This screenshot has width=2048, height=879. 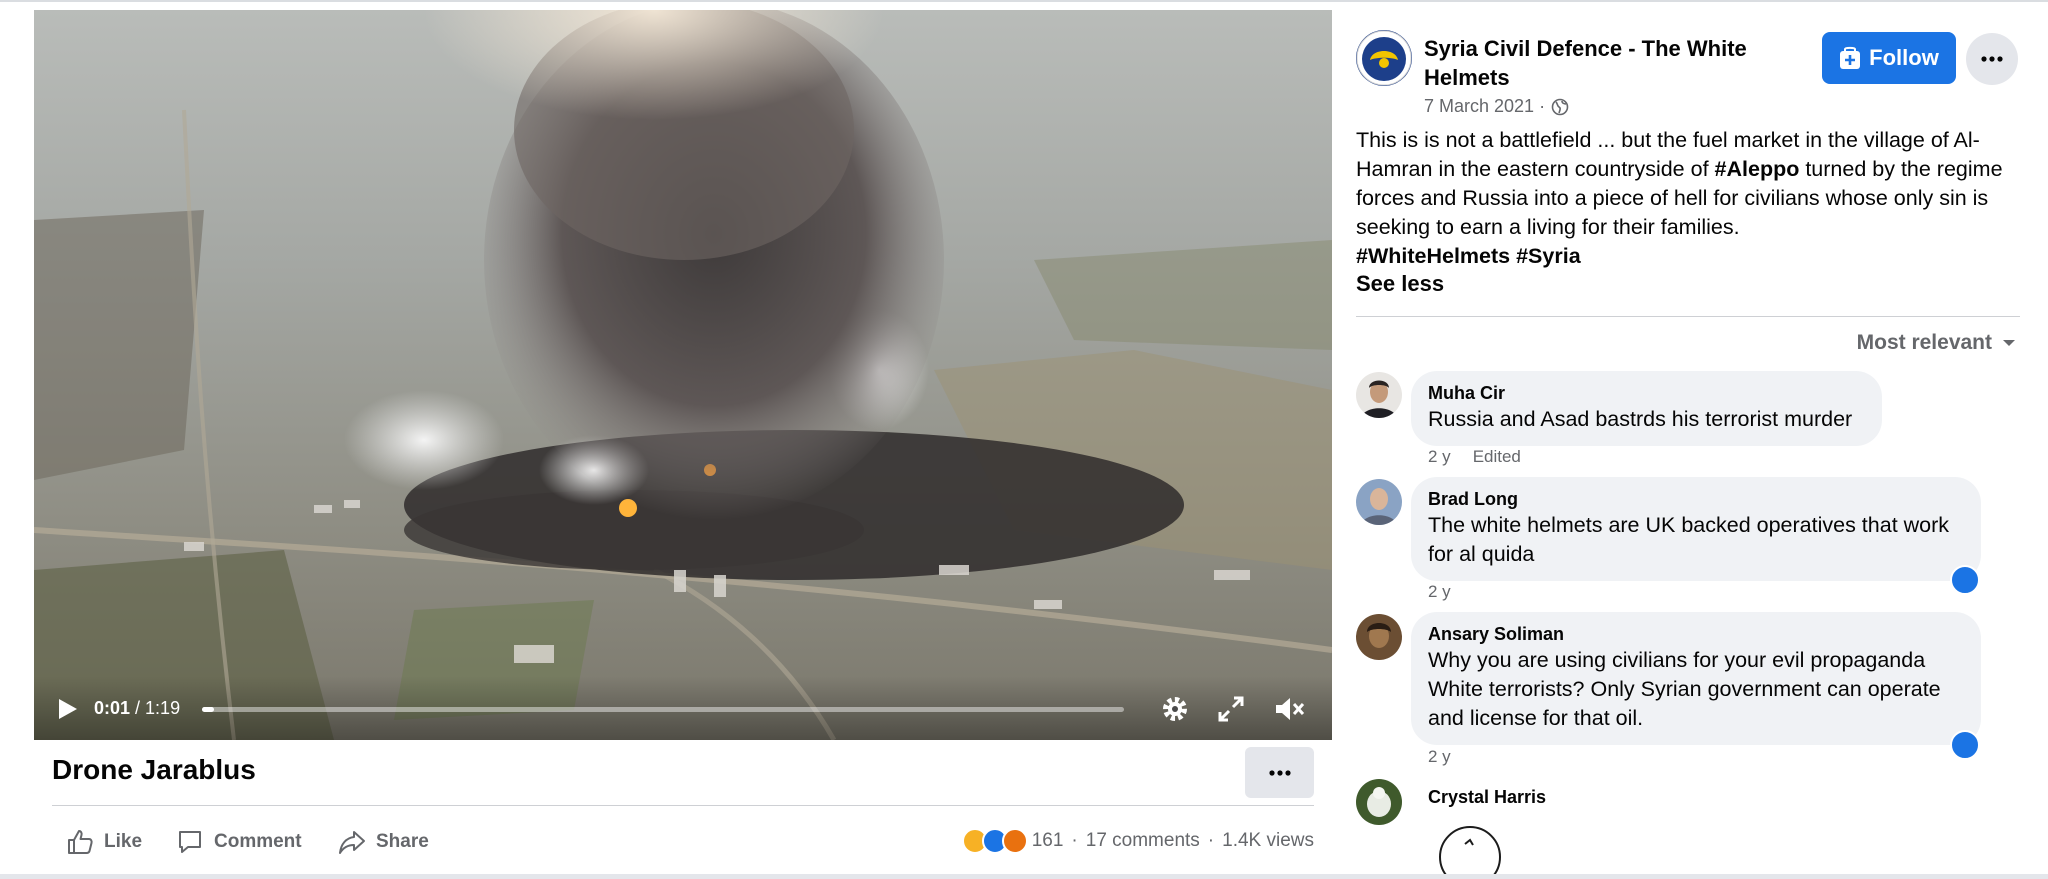 I want to click on post-options-button, so click(x=1992, y=59).